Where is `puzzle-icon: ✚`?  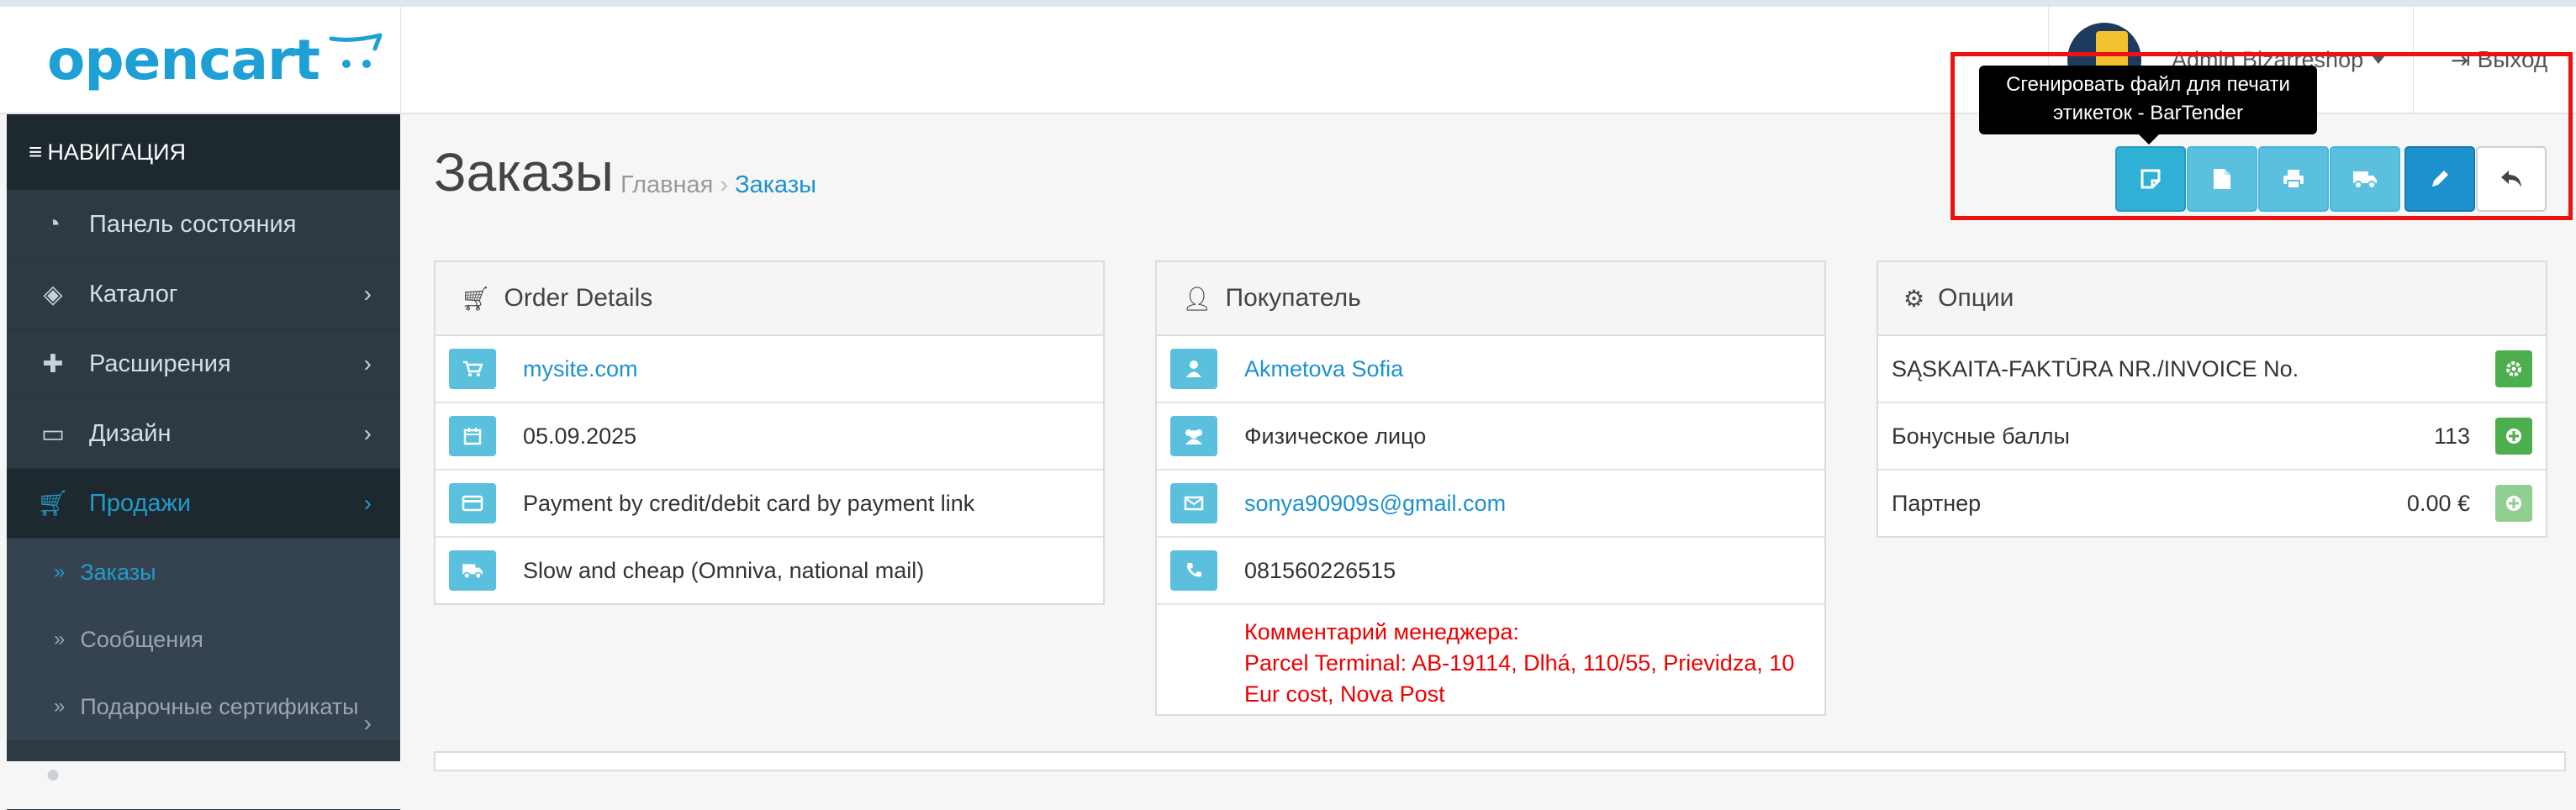 puzzle-icon: ✚ is located at coordinates (53, 364).